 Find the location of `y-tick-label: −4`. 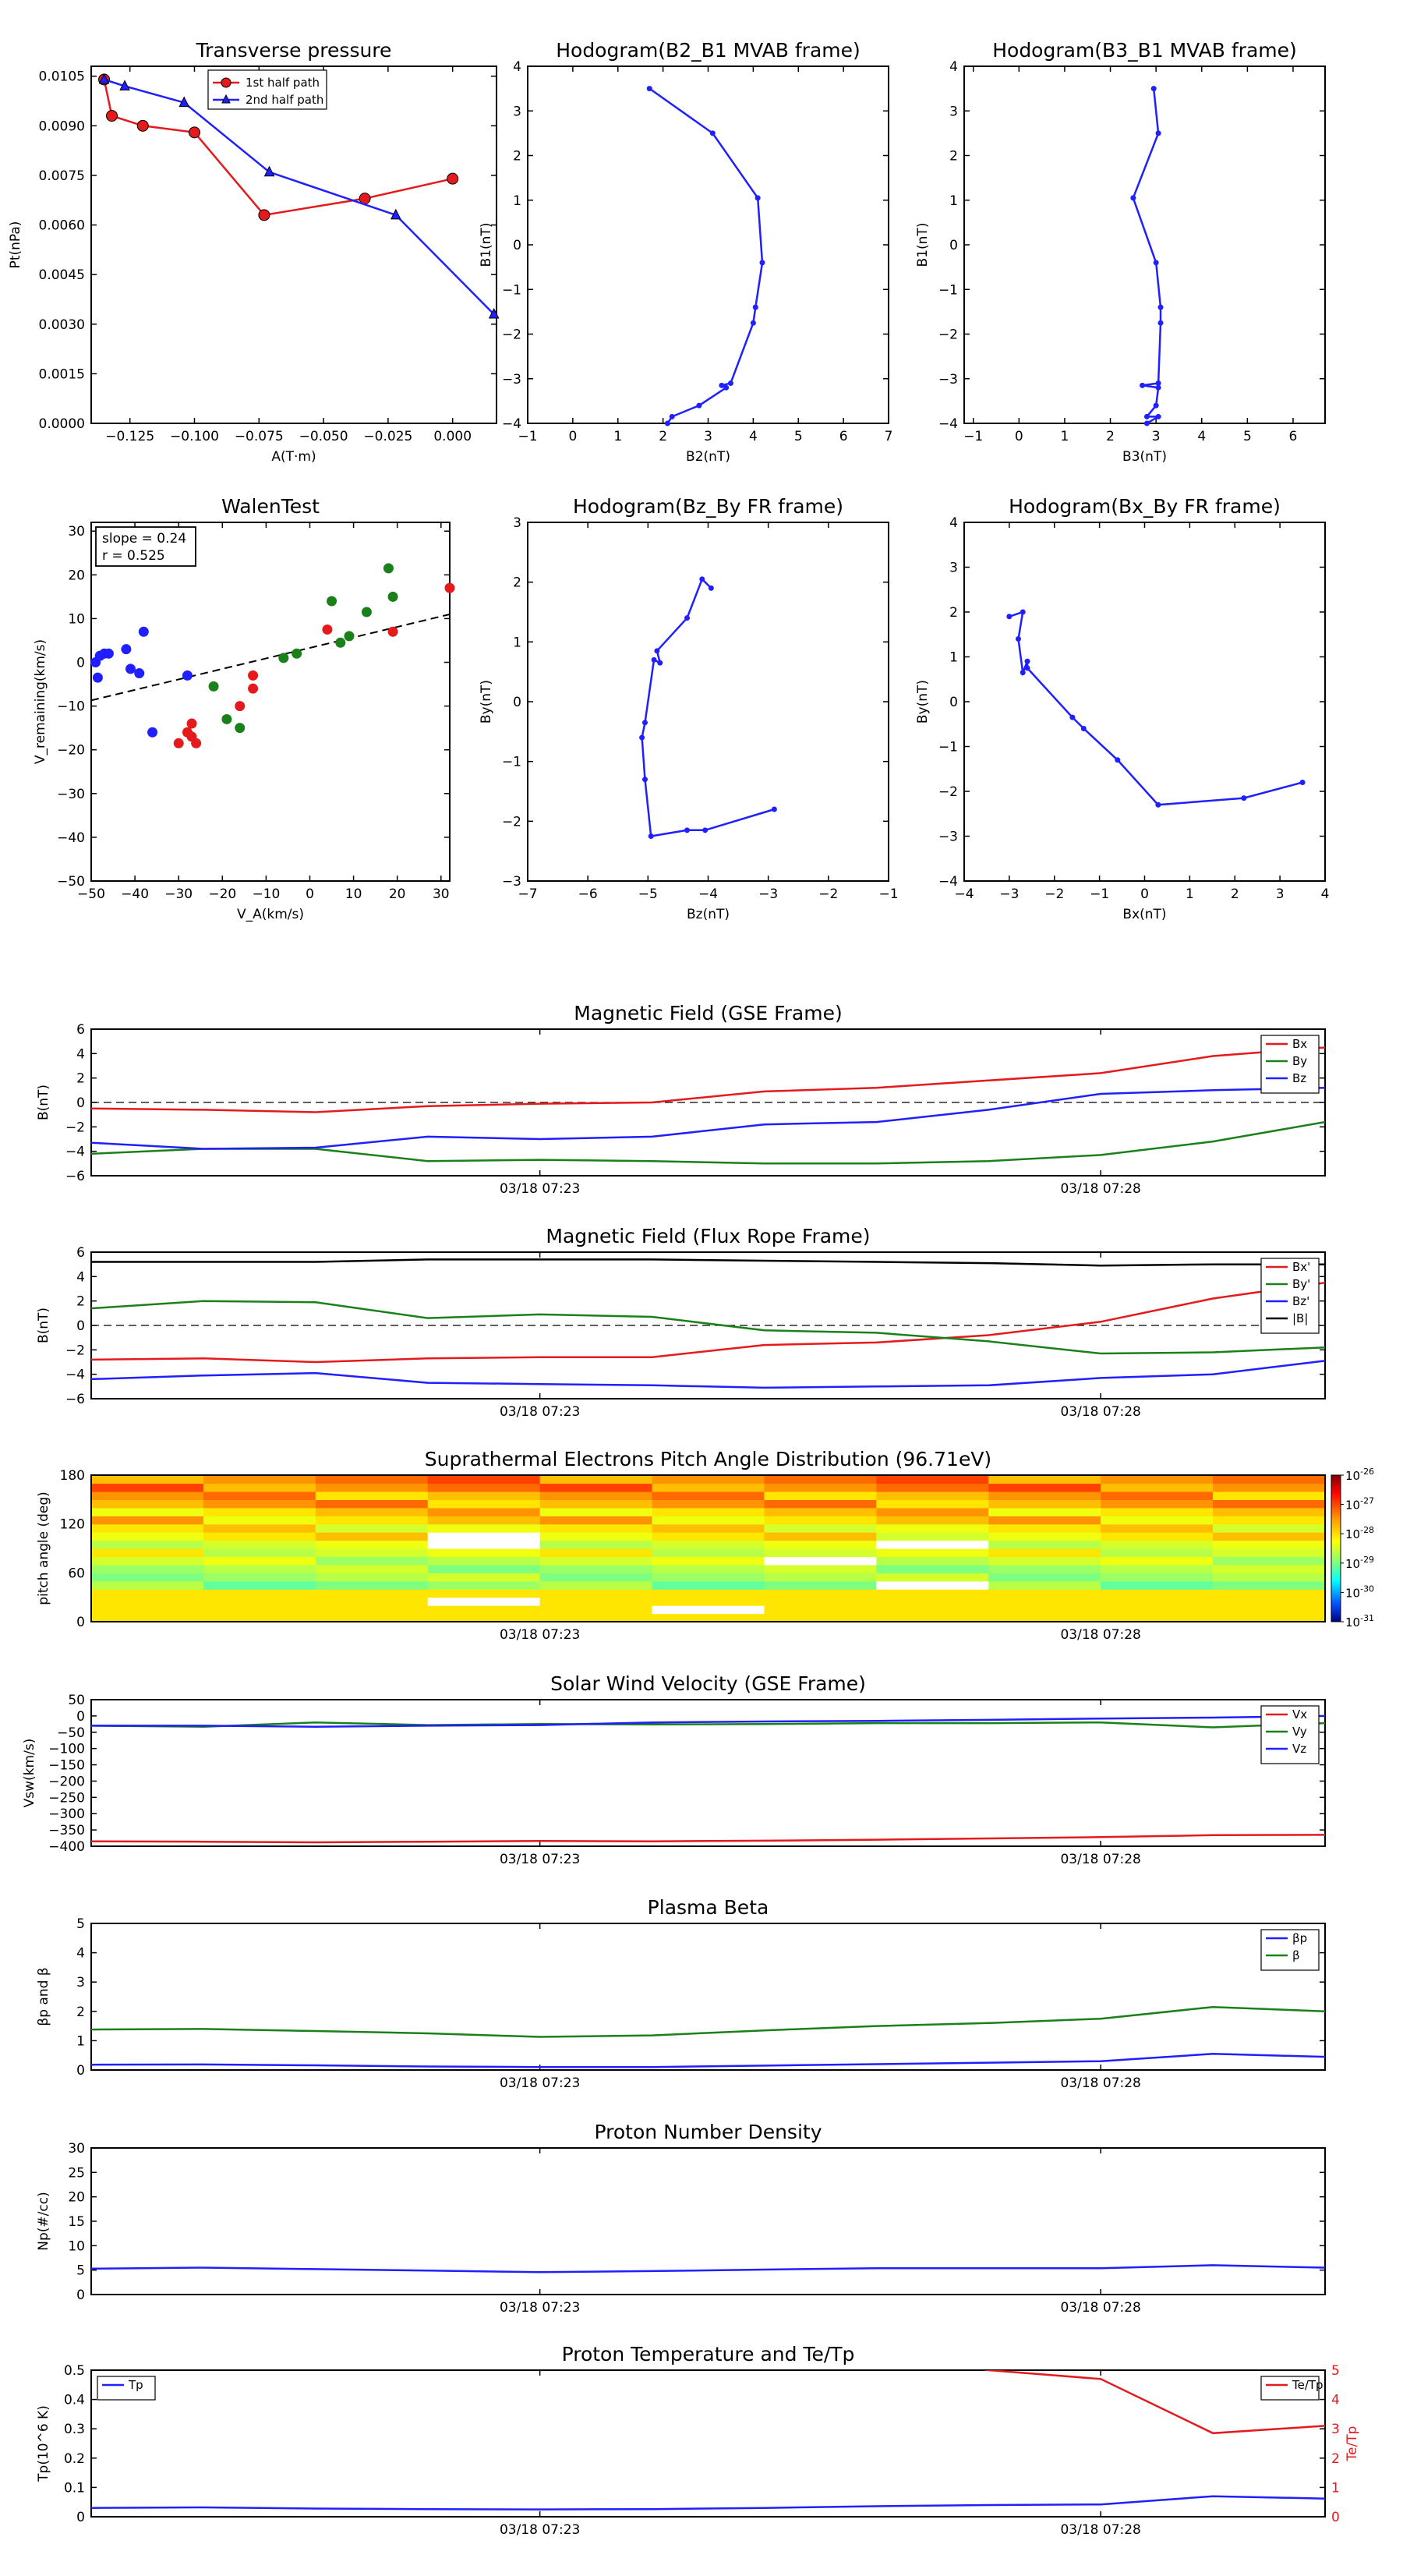

y-tick-label: −4 is located at coordinates (948, 424).